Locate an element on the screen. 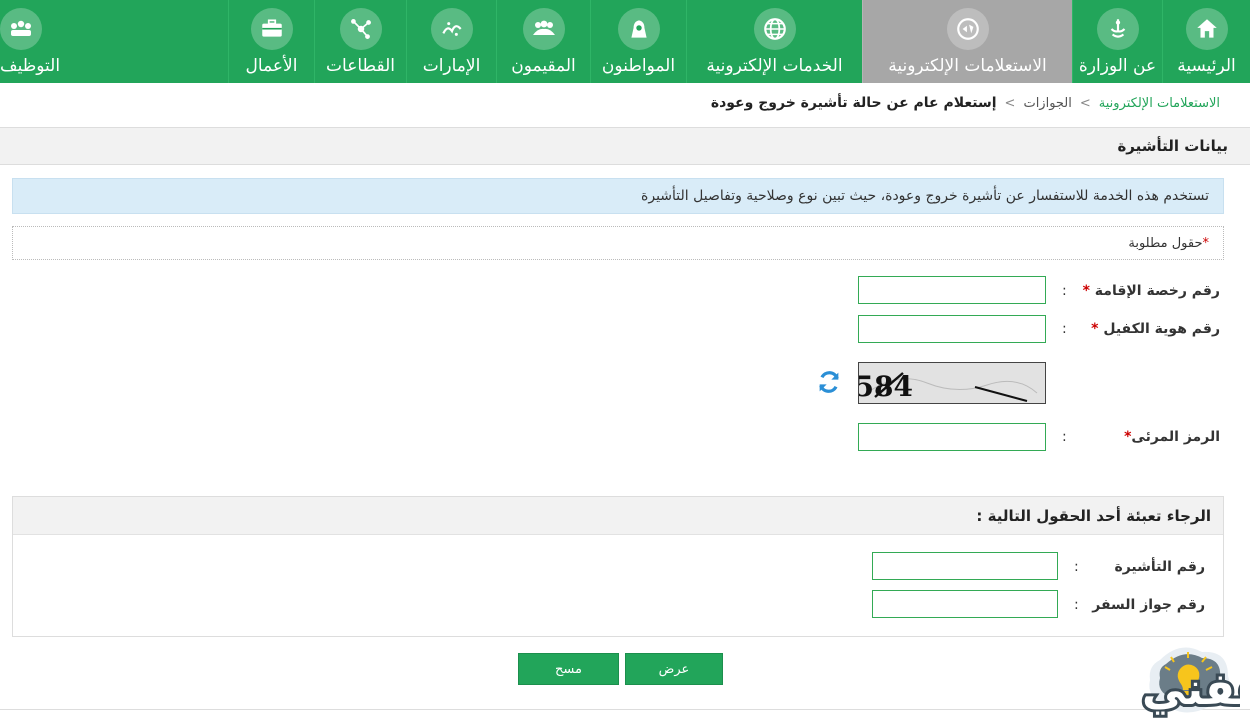 This screenshot has height=720, width=1250. citizen-icon is located at coordinates (638, 29).